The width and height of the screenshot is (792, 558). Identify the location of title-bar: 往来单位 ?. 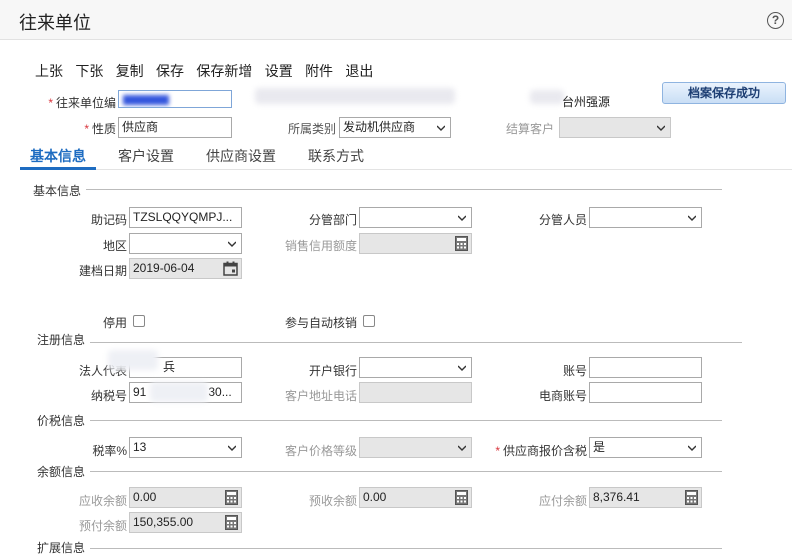
(396, 20).